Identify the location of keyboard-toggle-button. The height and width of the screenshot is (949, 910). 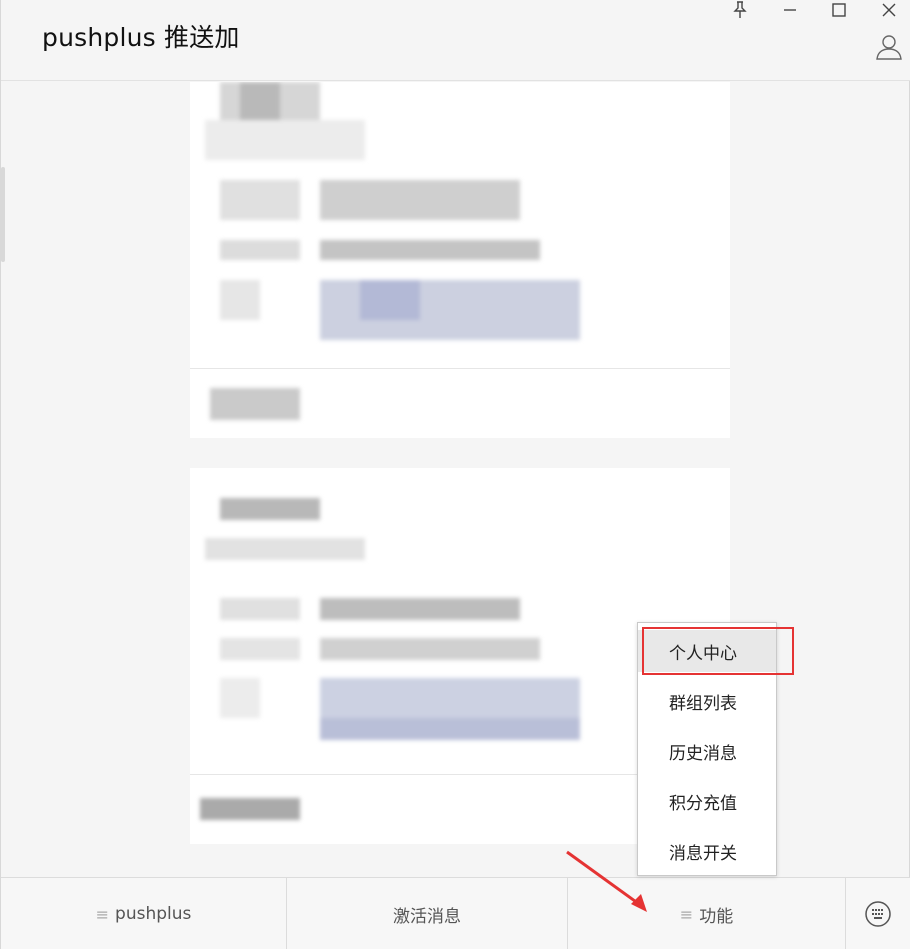
(878, 913).